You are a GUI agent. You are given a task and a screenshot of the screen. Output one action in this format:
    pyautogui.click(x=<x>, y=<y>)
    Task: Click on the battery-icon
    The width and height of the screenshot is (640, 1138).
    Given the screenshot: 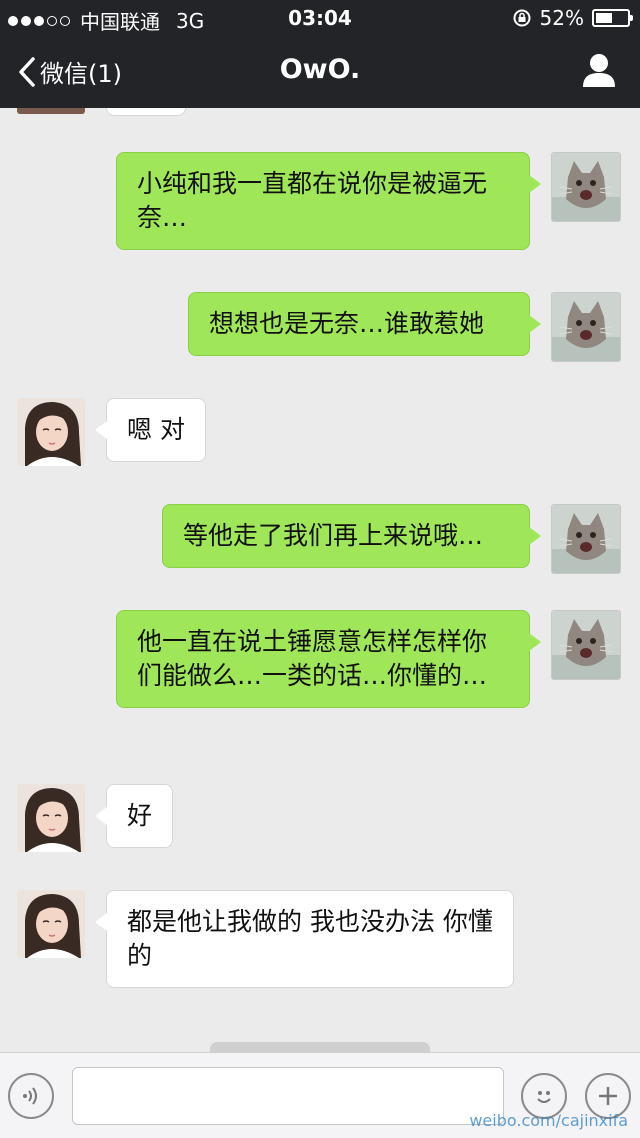 What is the action you would take?
    pyautogui.click(x=612, y=18)
    